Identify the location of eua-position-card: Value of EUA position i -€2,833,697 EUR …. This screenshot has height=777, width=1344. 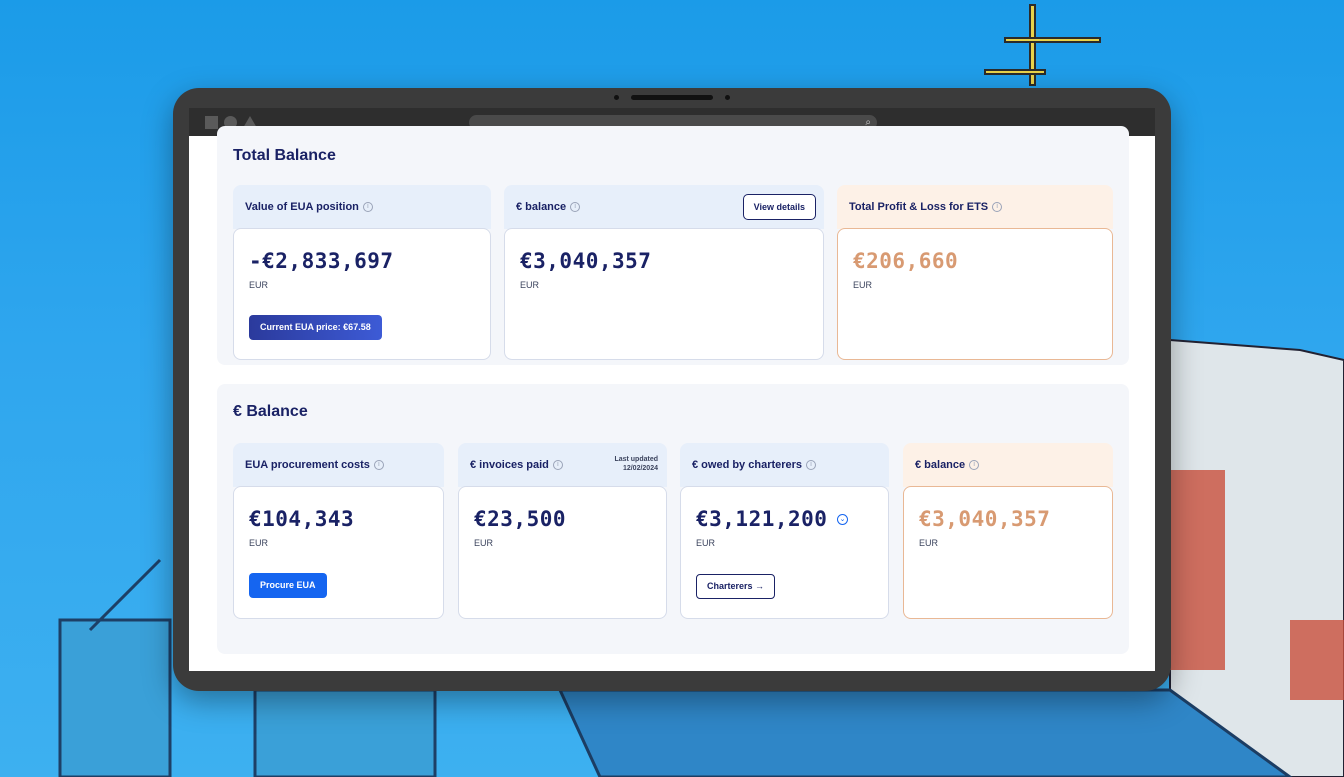
(362, 272).